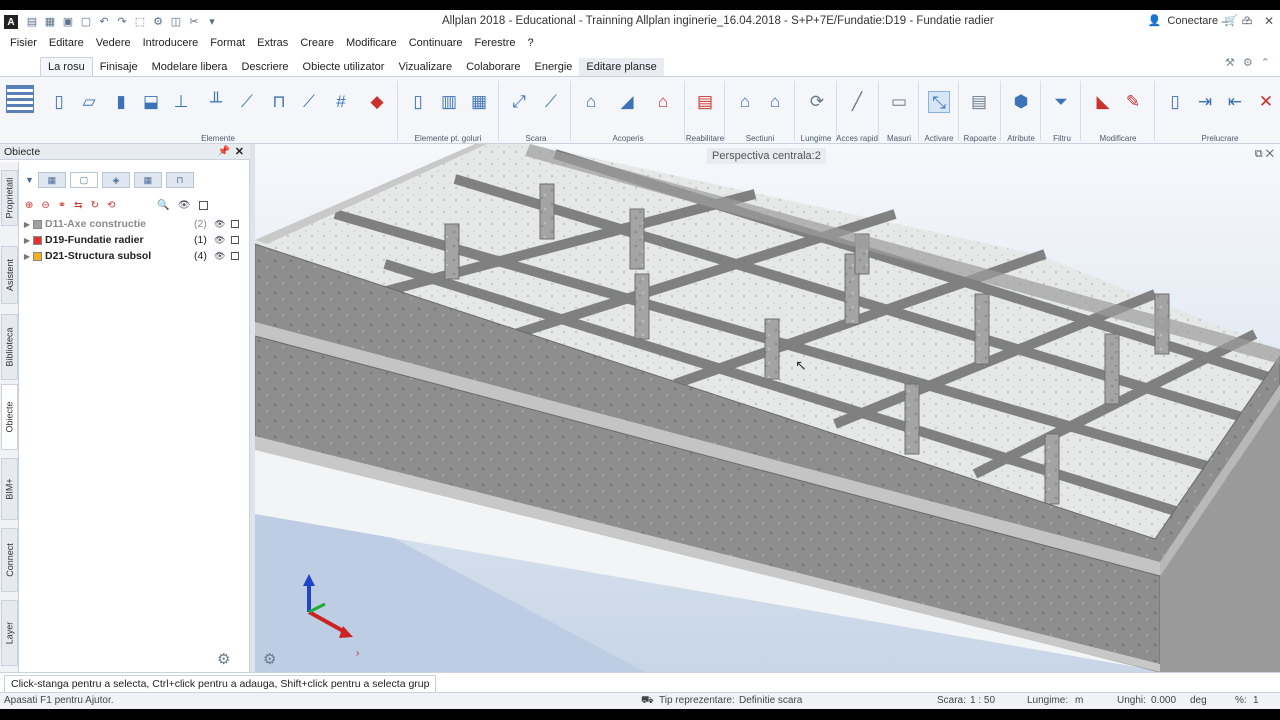  I want to click on menu-editare: Editare, so click(66, 43).